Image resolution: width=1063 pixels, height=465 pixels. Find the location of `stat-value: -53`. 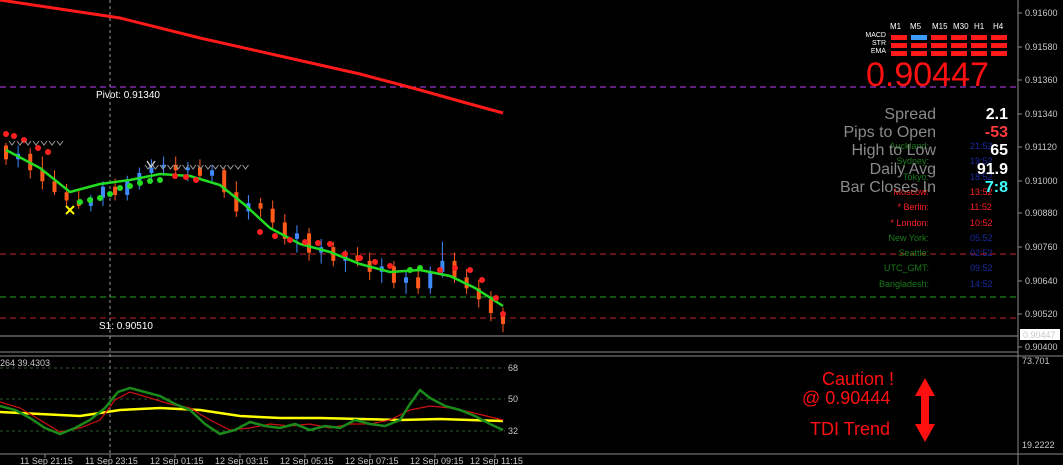

stat-value: -53 is located at coordinates (996, 133).